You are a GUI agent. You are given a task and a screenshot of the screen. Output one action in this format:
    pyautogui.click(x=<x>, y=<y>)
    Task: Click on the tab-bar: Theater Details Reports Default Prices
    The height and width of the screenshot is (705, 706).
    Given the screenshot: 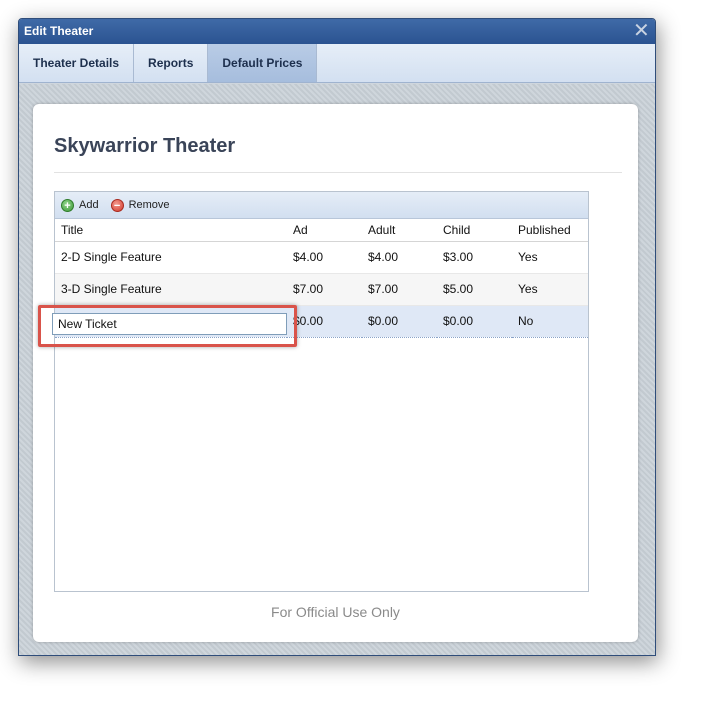 What is the action you would take?
    pyautogui.click(x=337, y=63)
    